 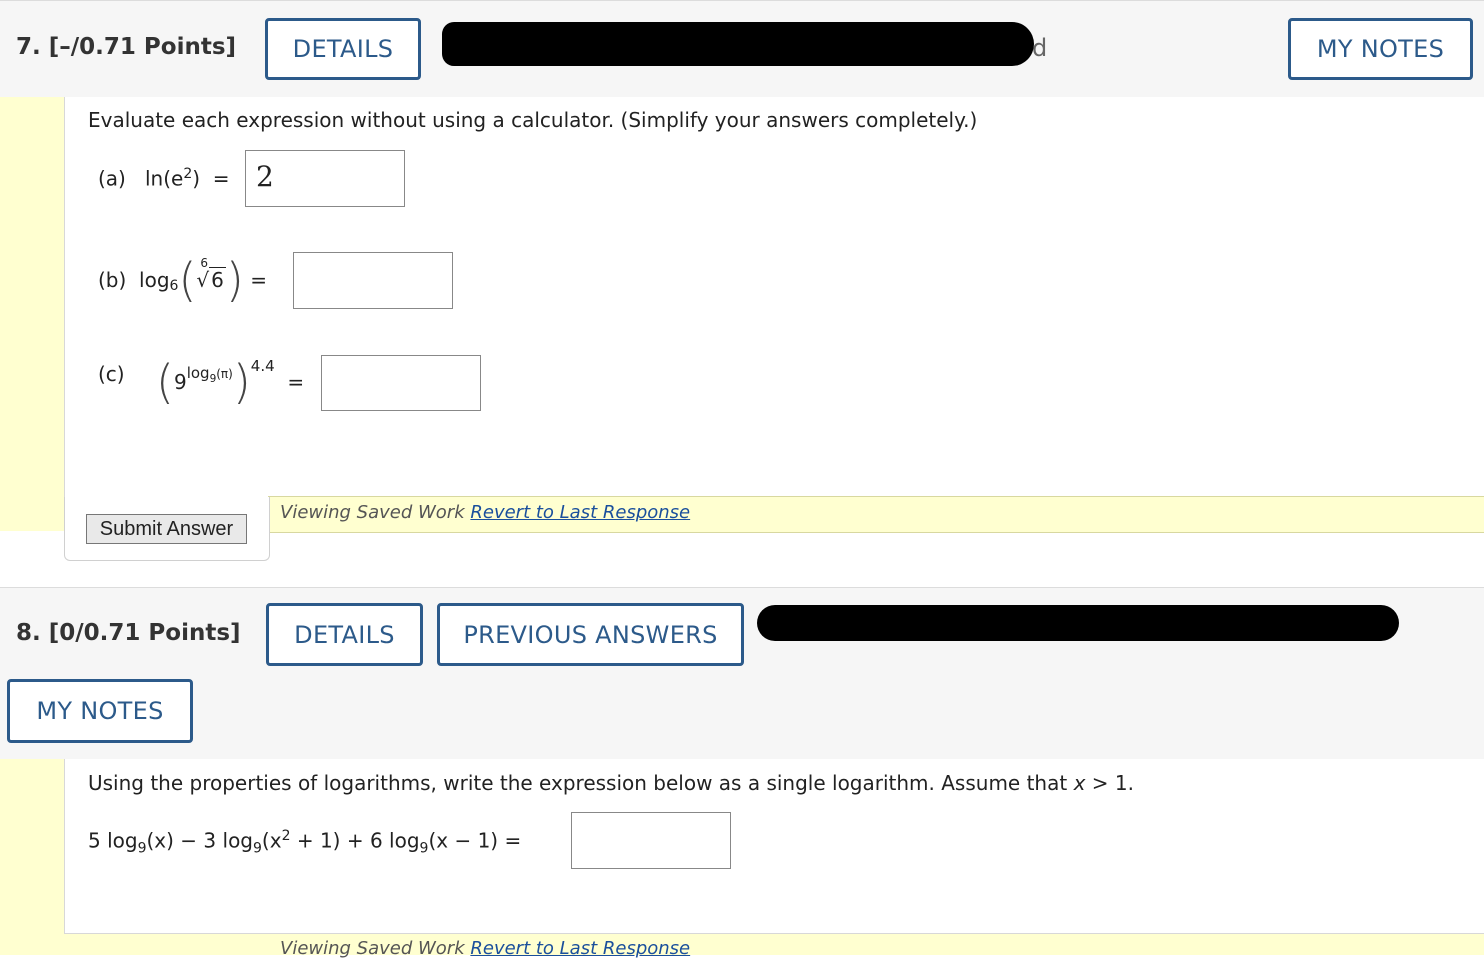 What do you see at coordinates (224, 373) in the screenshot?
I see `part-c-log-arg: (π)` at bounding box center [224, 373].